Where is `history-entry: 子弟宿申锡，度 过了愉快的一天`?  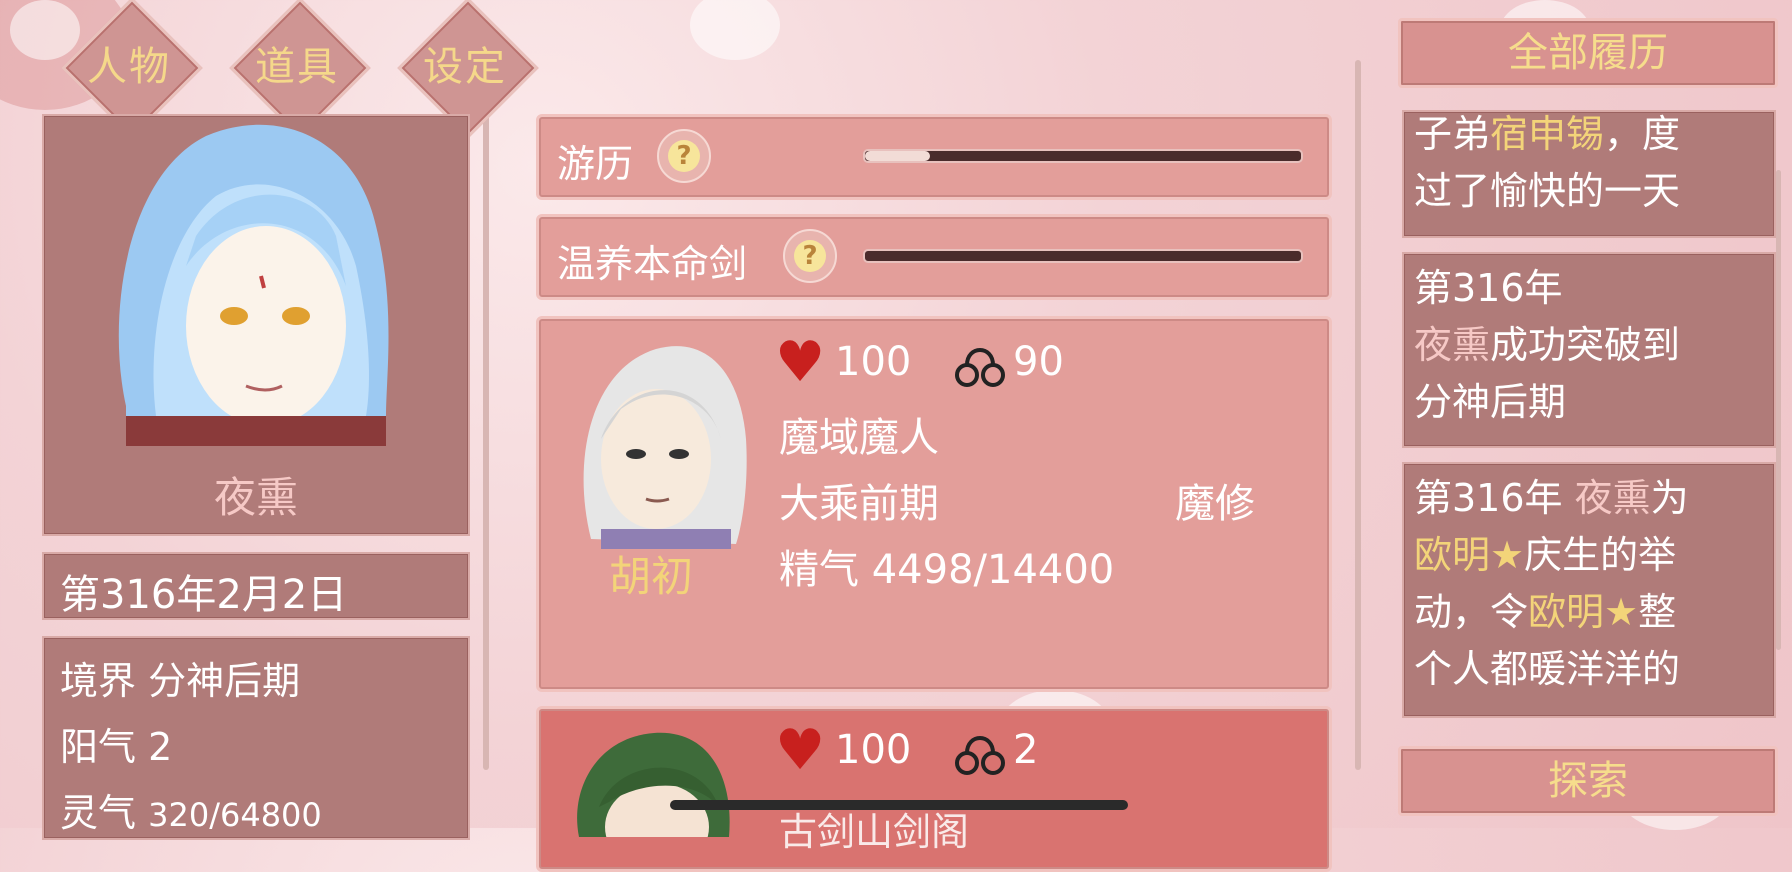 history-entry: 子弟宿申锡，度 过了愉快的一天 is located at coordinates (1589, 174).